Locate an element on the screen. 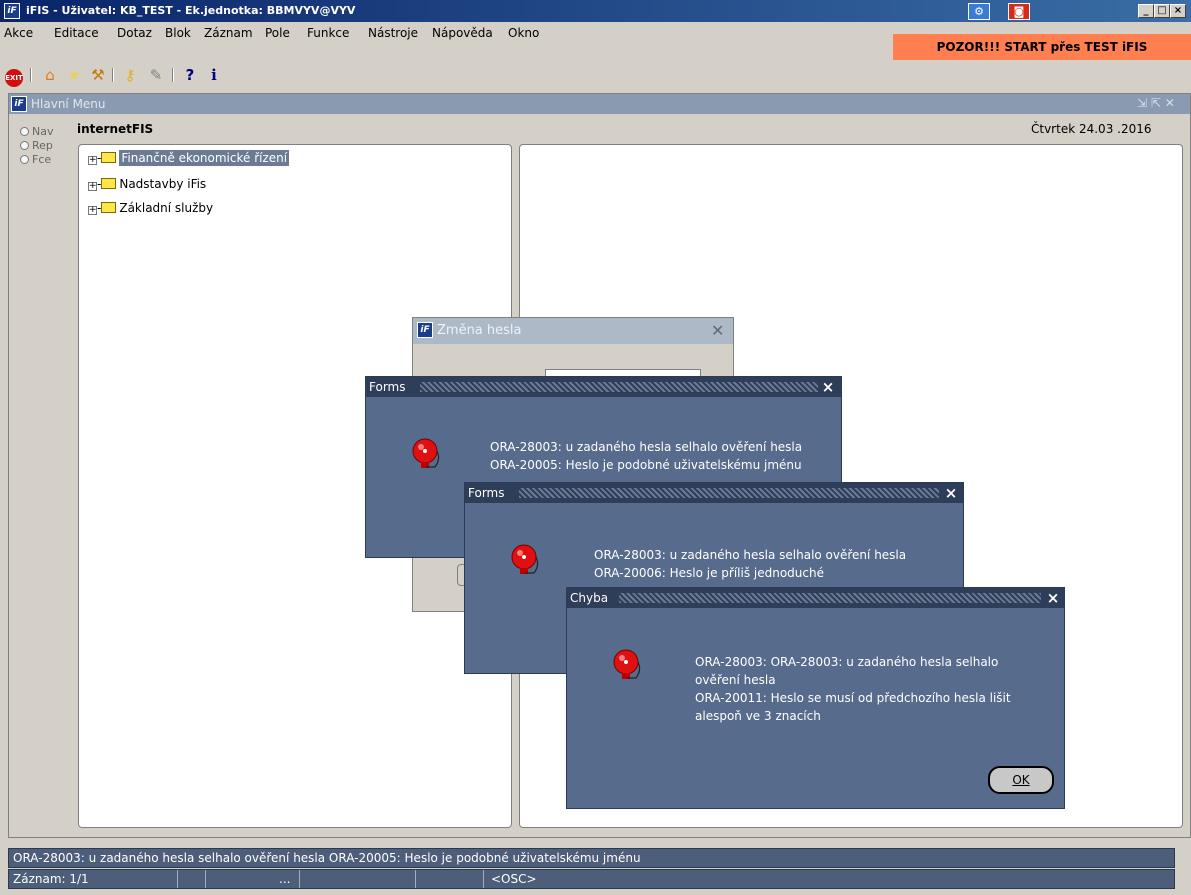  app-name-label: internetFIS is located at coordinates (115, 129).